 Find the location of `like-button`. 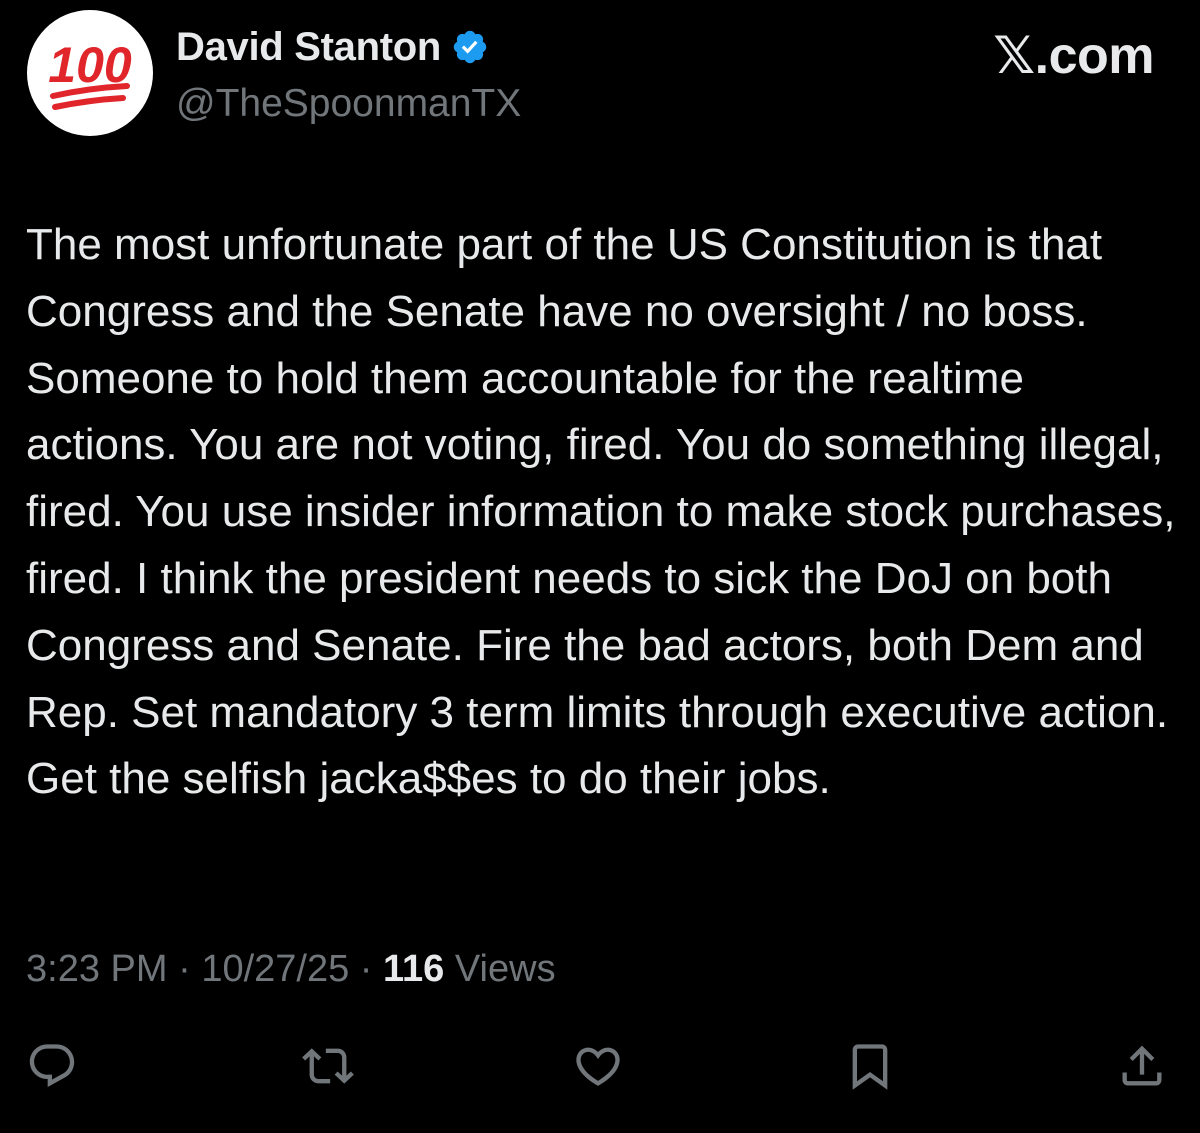

like-button is located at coordinates (598, 1066).